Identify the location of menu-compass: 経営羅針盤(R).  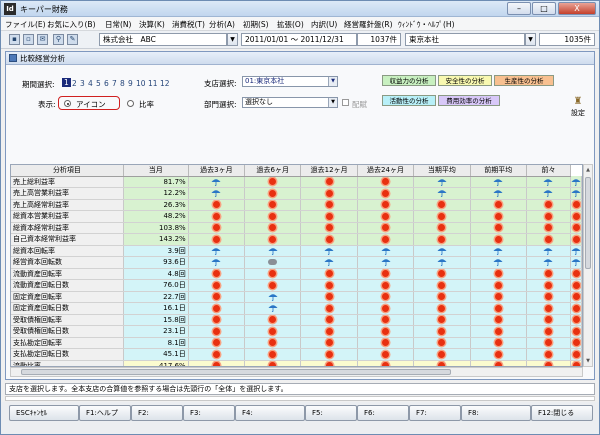
(368, 24).